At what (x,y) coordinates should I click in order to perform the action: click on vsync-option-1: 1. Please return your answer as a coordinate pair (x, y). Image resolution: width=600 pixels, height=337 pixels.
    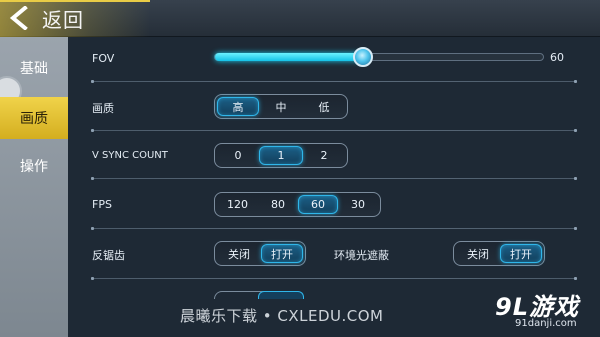
    Looking at the image, I should click on (281, 155).